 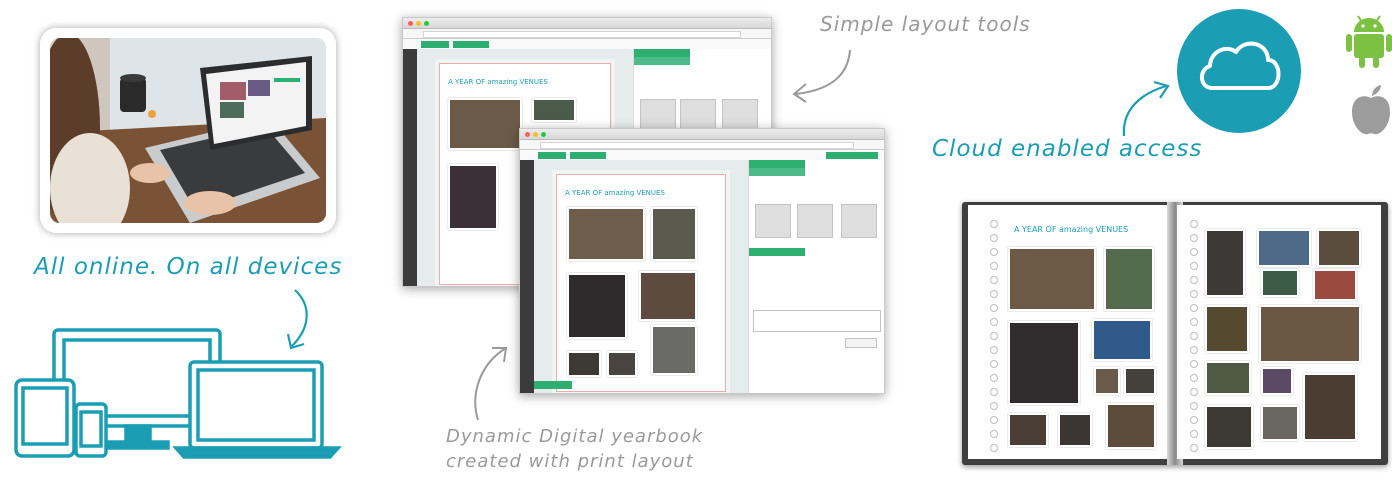 What do you see at coordinates (178, 393) in the screenshot?
I see `devices-icon` at bounding box center [178, 393].